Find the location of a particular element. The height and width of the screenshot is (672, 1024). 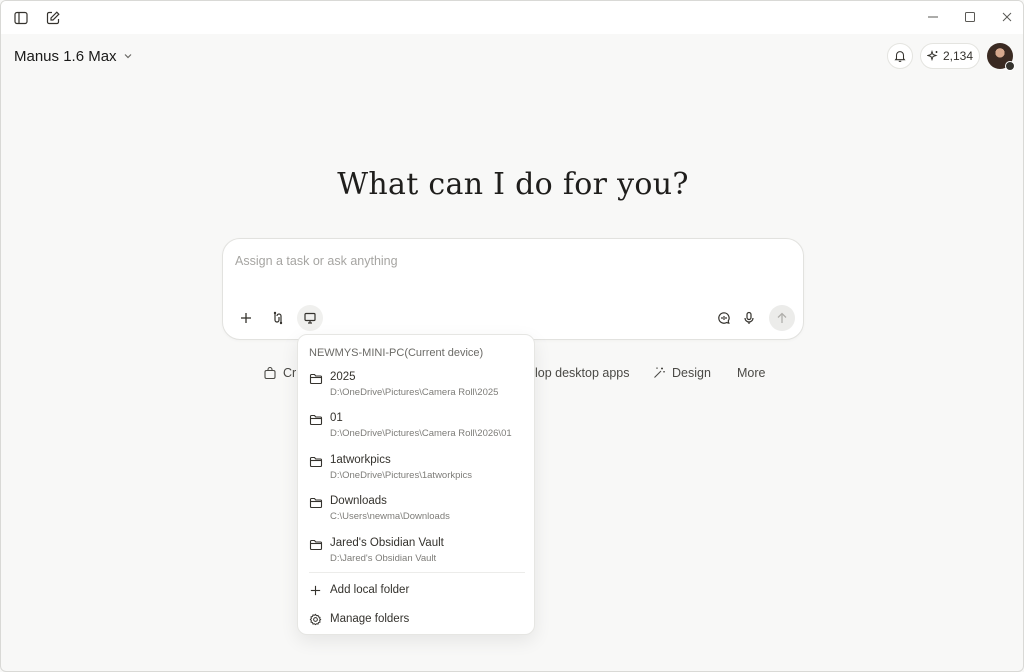

minimize-icon is located at coordinates (933, 17).